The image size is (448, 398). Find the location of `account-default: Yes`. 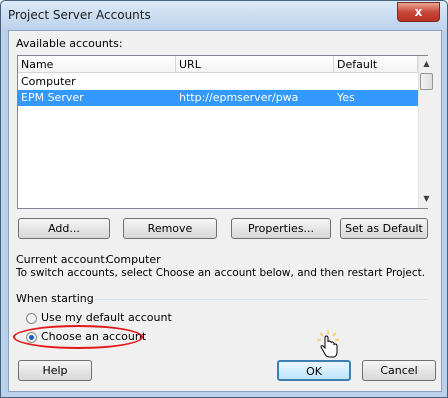

account-default: Yes is located at coordinates (346, 97).